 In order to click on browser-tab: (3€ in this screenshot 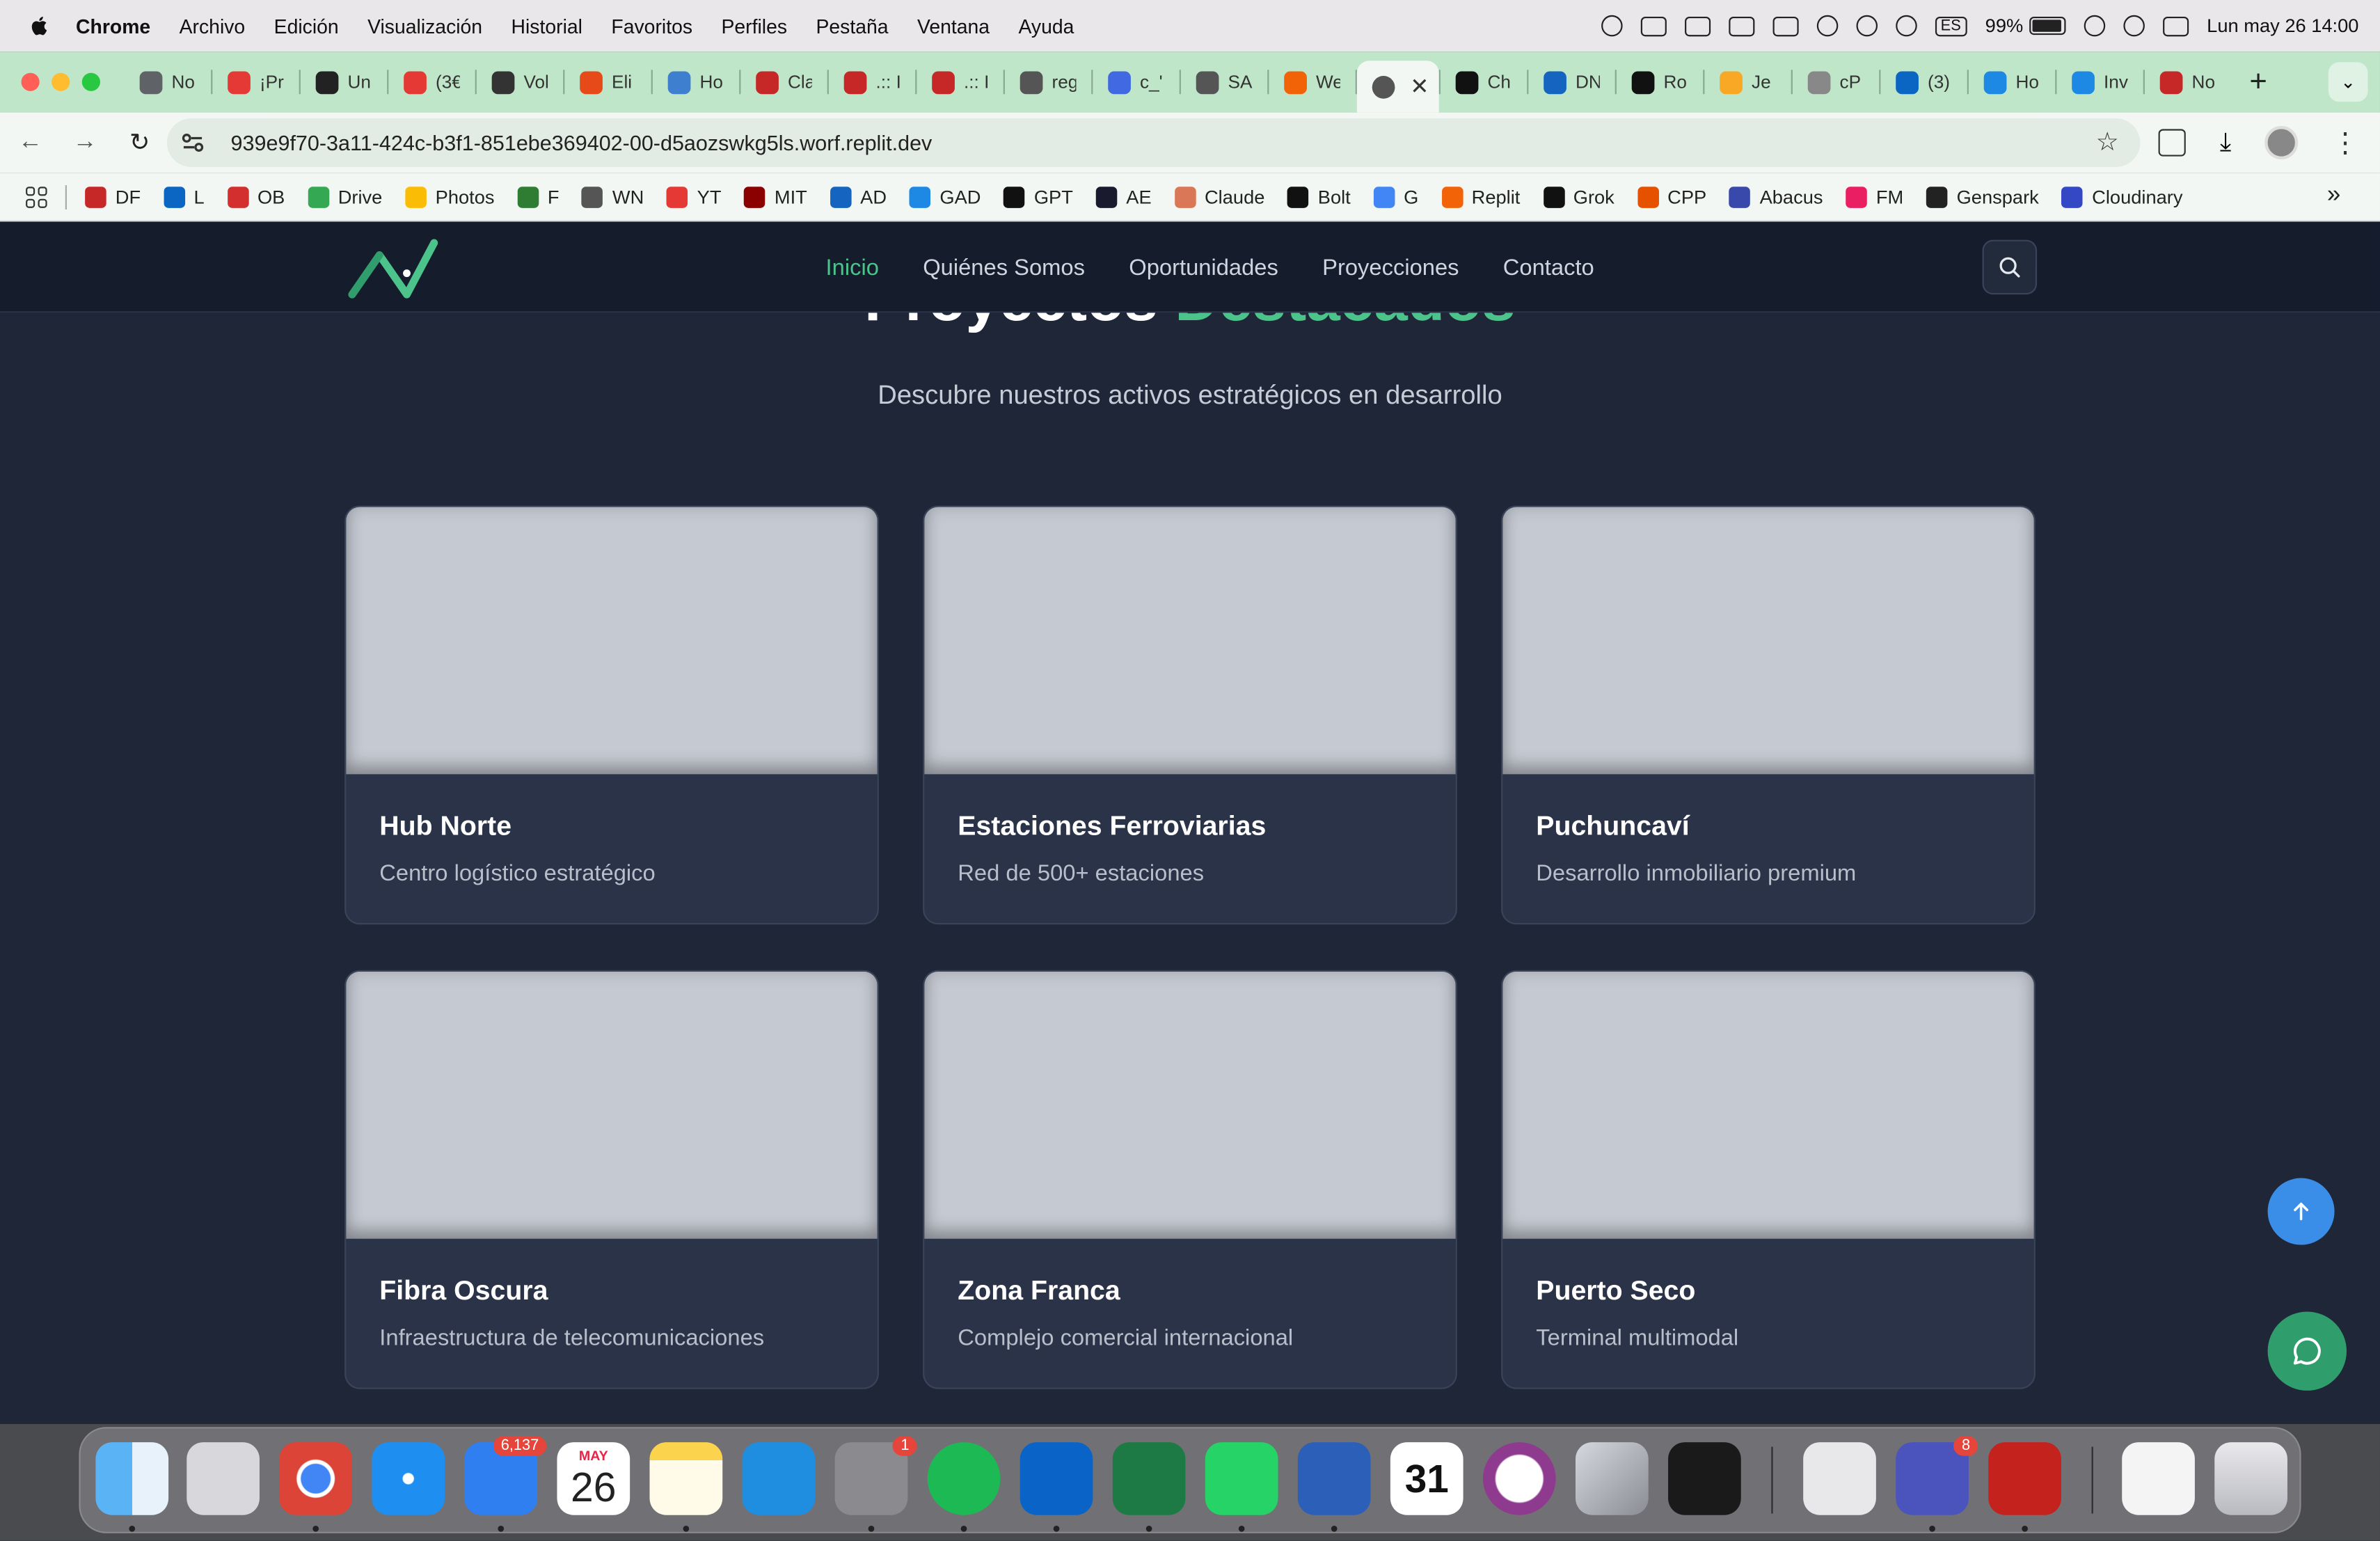, I will do `click(432, 81)`.